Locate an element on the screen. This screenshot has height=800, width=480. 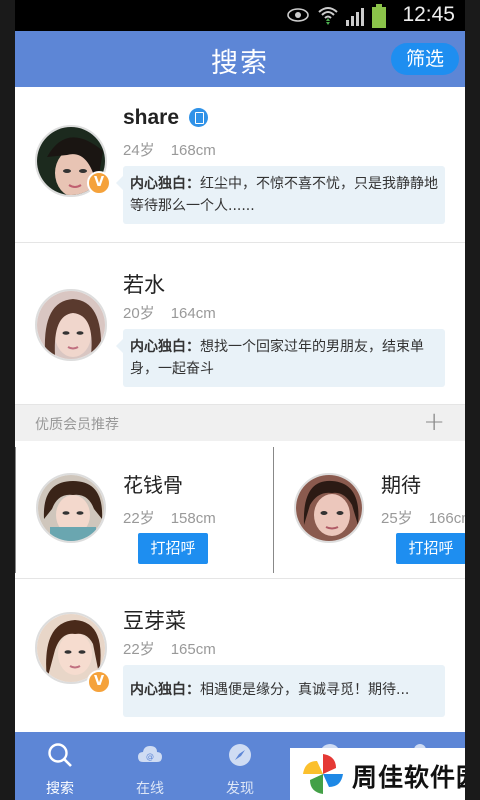
phone-verified-icon is located at coordinates (198, 117).